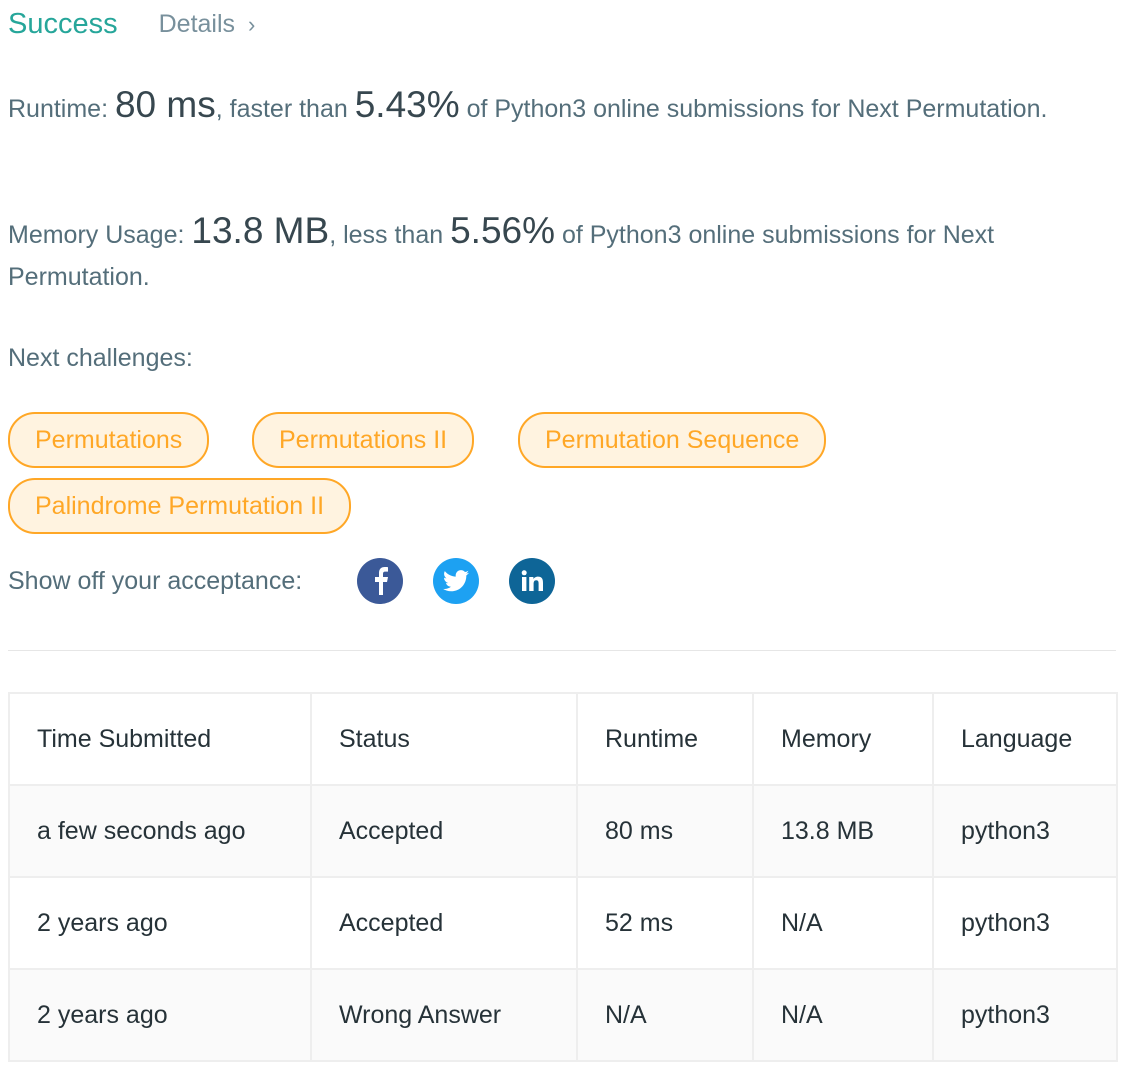 The image size is (1122, 1082). Describe the element at coordinates (180, 506) in the screenshot. I see `challenge-tag-palindrome-permutation-ii: Palindrome Permutation II` at that location.